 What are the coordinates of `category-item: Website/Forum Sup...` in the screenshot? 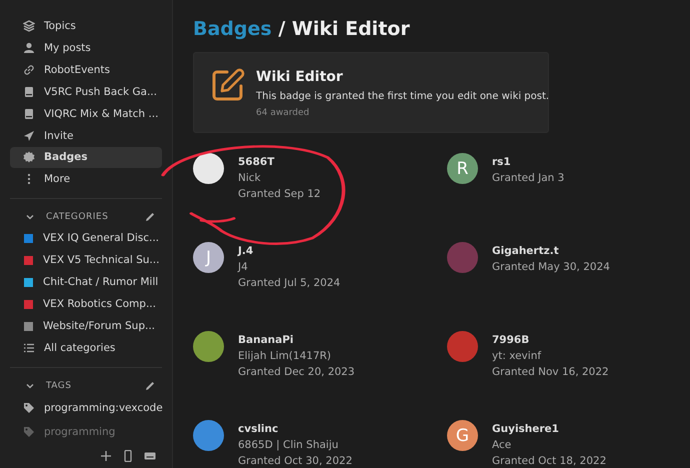 It's located at (86, 326).